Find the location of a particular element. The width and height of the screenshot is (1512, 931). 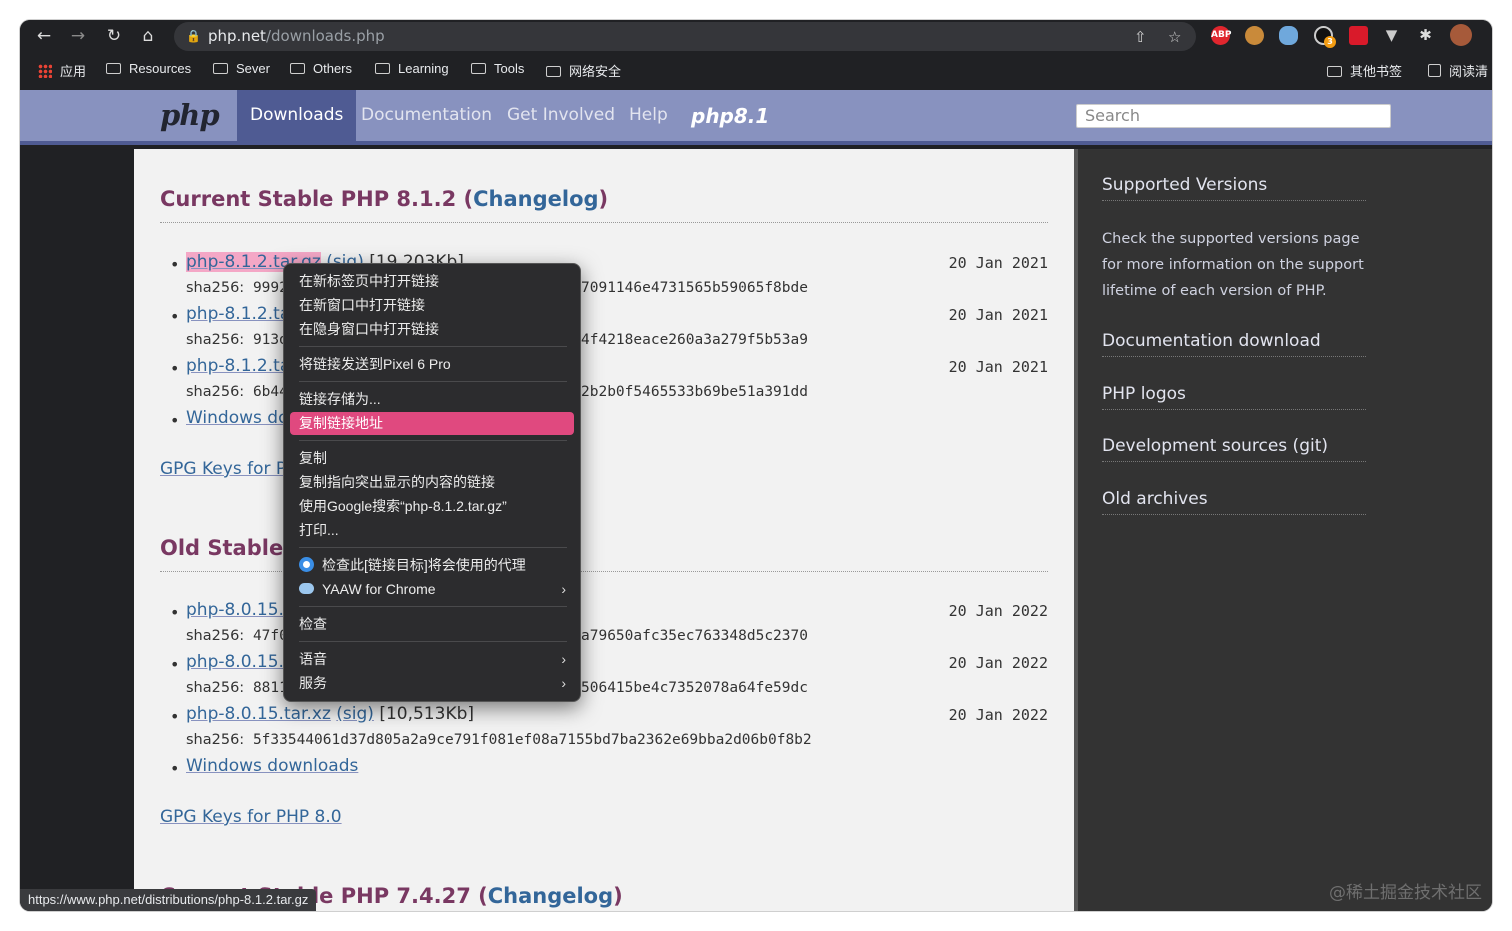

menu-copy: 复制 is located at coordinates (432, 458).